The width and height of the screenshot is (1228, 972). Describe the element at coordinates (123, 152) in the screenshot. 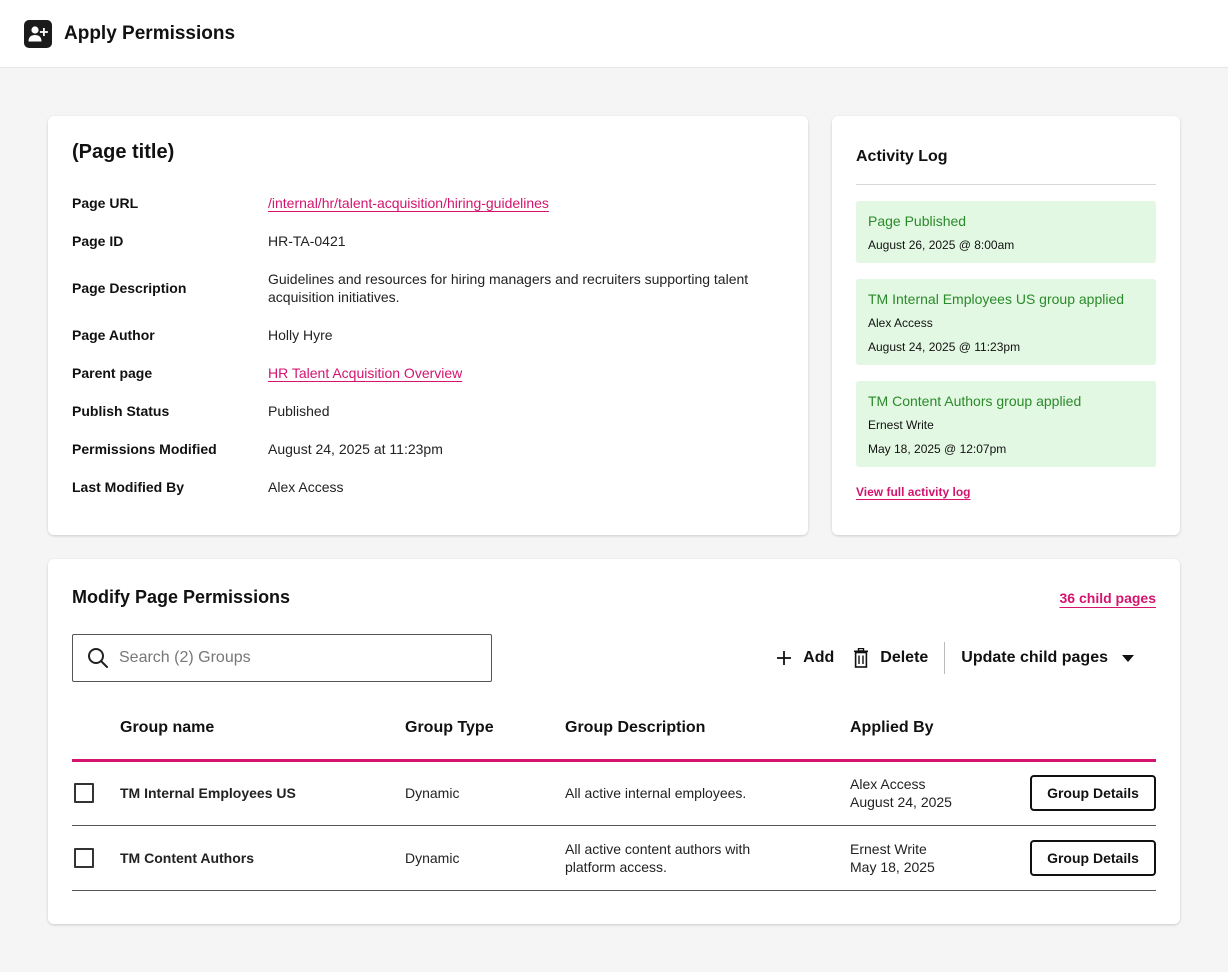

I see `page-title: (Page title)` at that location.